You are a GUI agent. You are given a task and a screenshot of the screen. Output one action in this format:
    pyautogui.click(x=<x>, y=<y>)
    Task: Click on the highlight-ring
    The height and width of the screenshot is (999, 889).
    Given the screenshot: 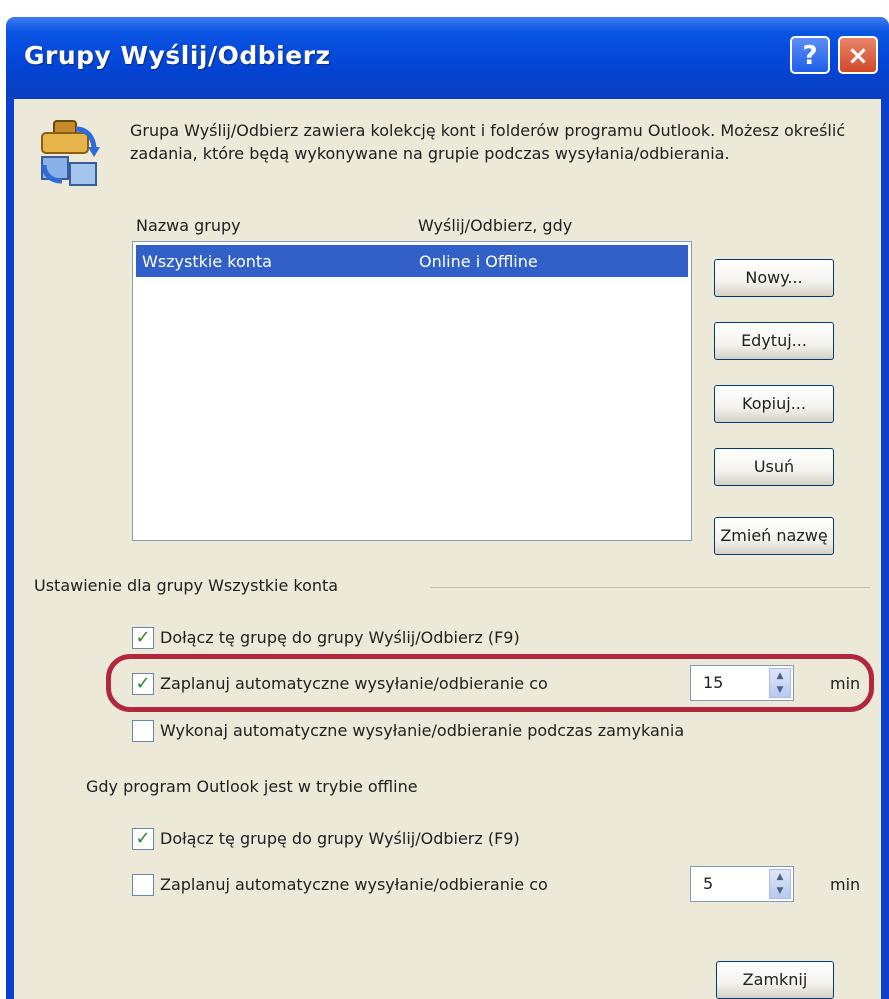 What is the action you would take?
    pyautogui.click(x=490, y=683)
    